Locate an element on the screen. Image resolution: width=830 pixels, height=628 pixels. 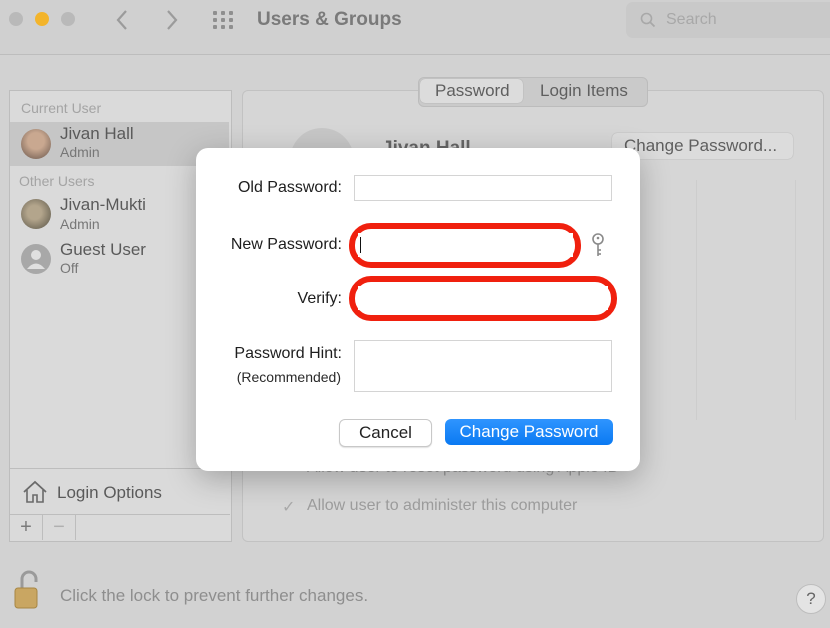
password-hint-label: Password Hint: is located at coordinates (288, 353).